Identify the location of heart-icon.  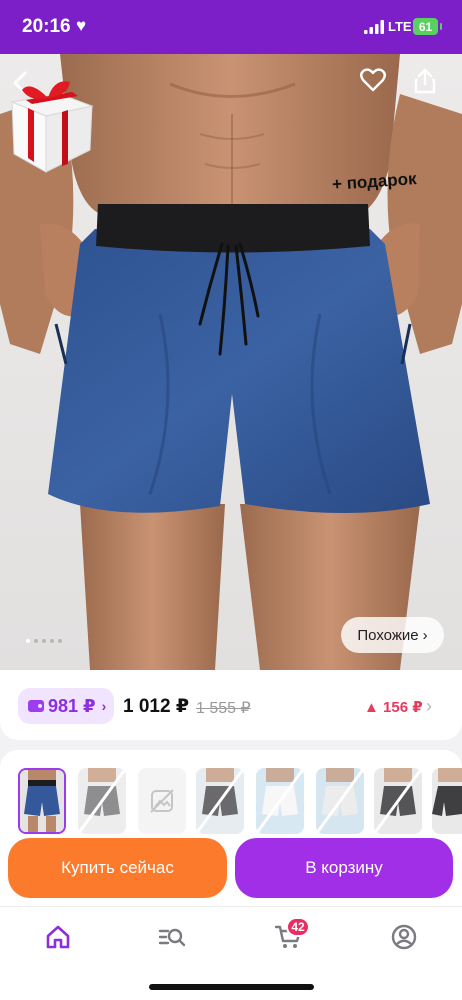
(378, 86).